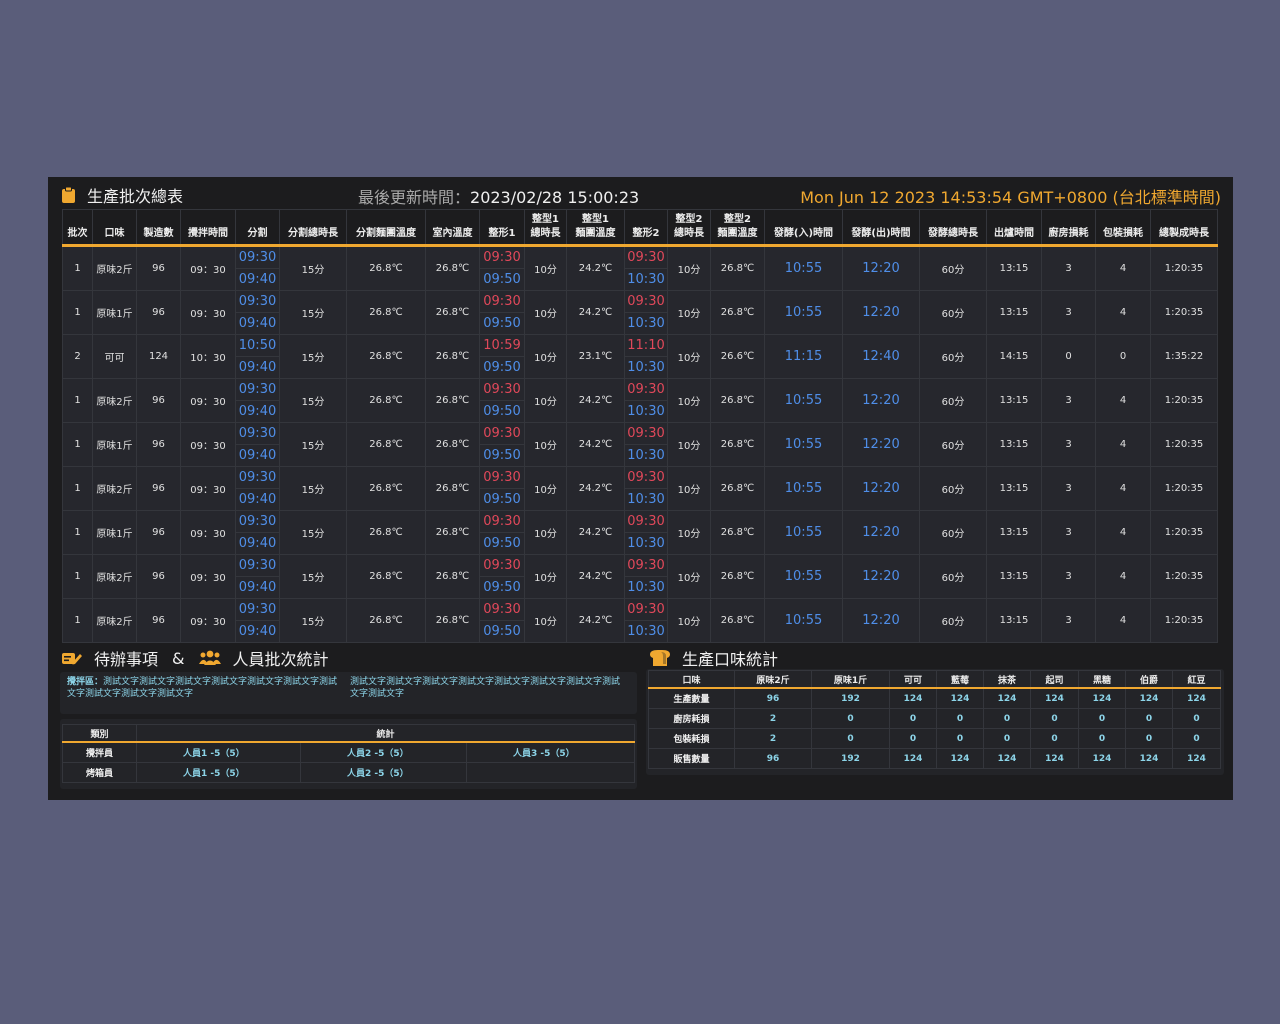 The width and height of the screenshot is (1280, 1024). I want to click on staff-row: 攪拌員 人員1 -5（5） 人員2 -5（5） 人員3 -5（5）, so click(349, 752).